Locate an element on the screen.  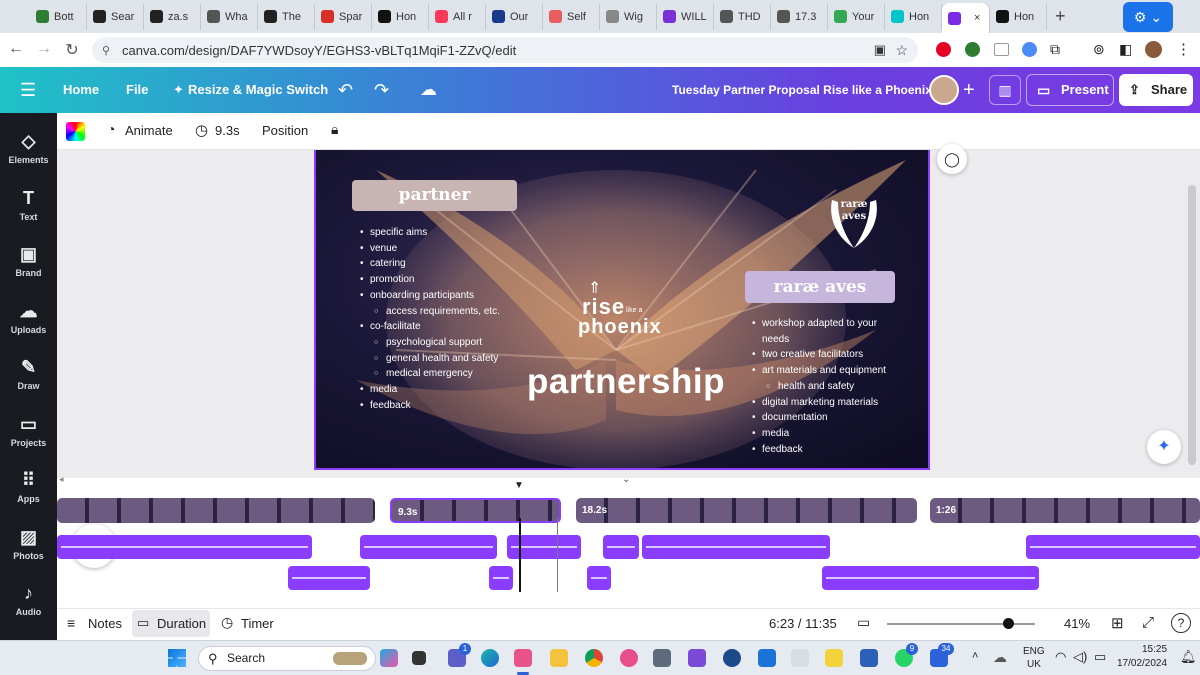
q-app-icon is located at coordinates (732, 658).